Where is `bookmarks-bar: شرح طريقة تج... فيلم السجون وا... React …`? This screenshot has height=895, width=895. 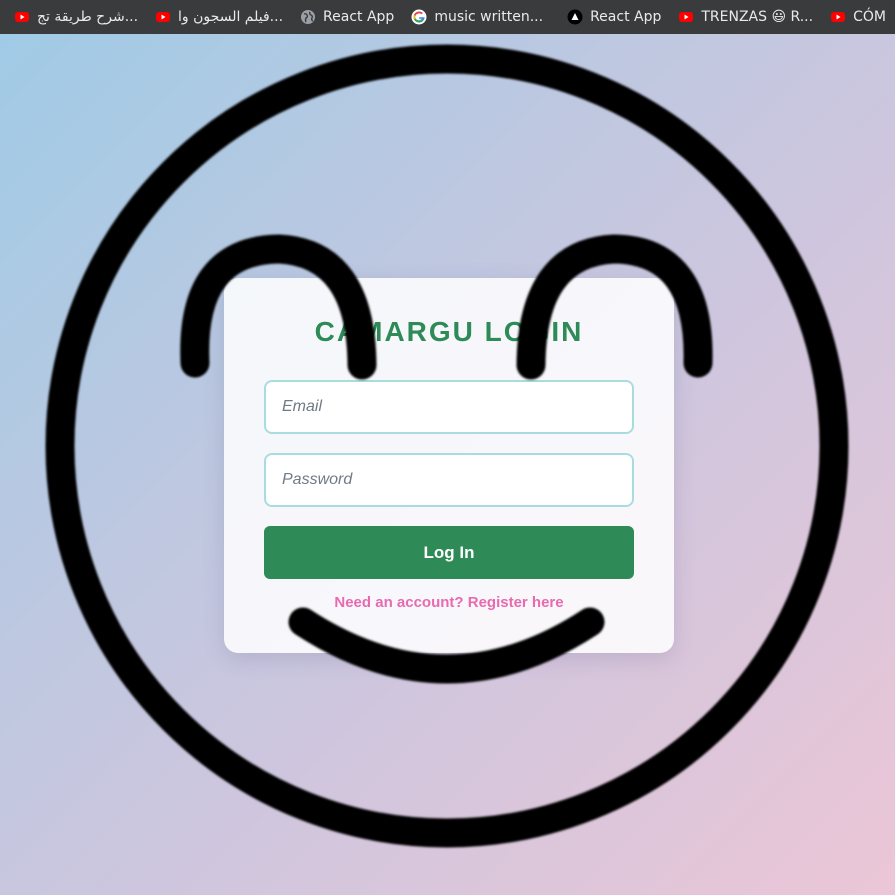
bookmarks-bar: شرح طريقة تج... فيلم السجون وا... React … is located at coordinates (447, 17).